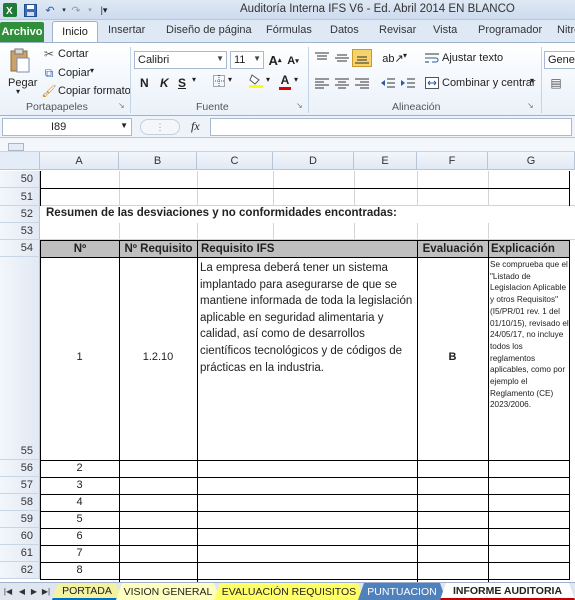 This screenshot has height=600, width=575. What do you see at coordinates (293, 61) in the screenshot?
I see `shrink-font-icon: A ▾` at bounding box center [293, 61].